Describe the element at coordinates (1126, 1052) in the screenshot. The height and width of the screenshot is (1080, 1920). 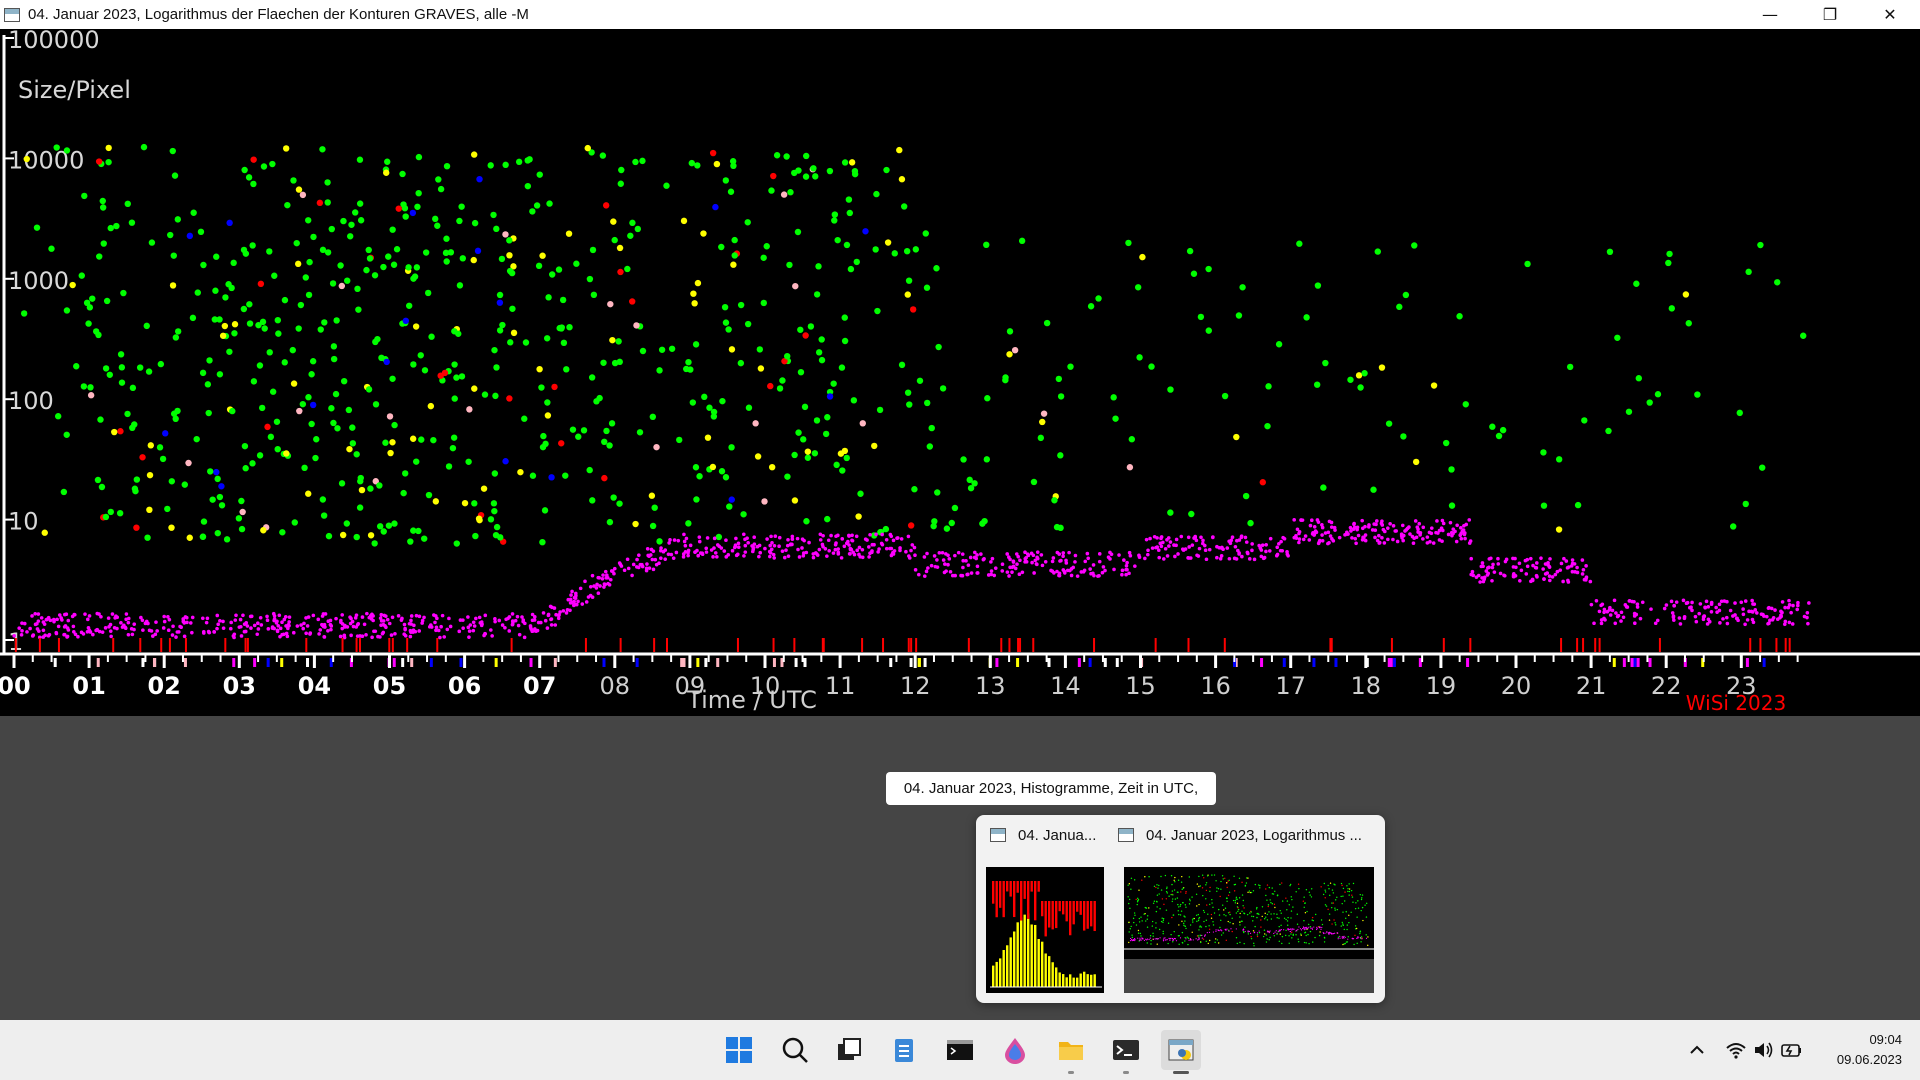
I see `console-icon` at that location.